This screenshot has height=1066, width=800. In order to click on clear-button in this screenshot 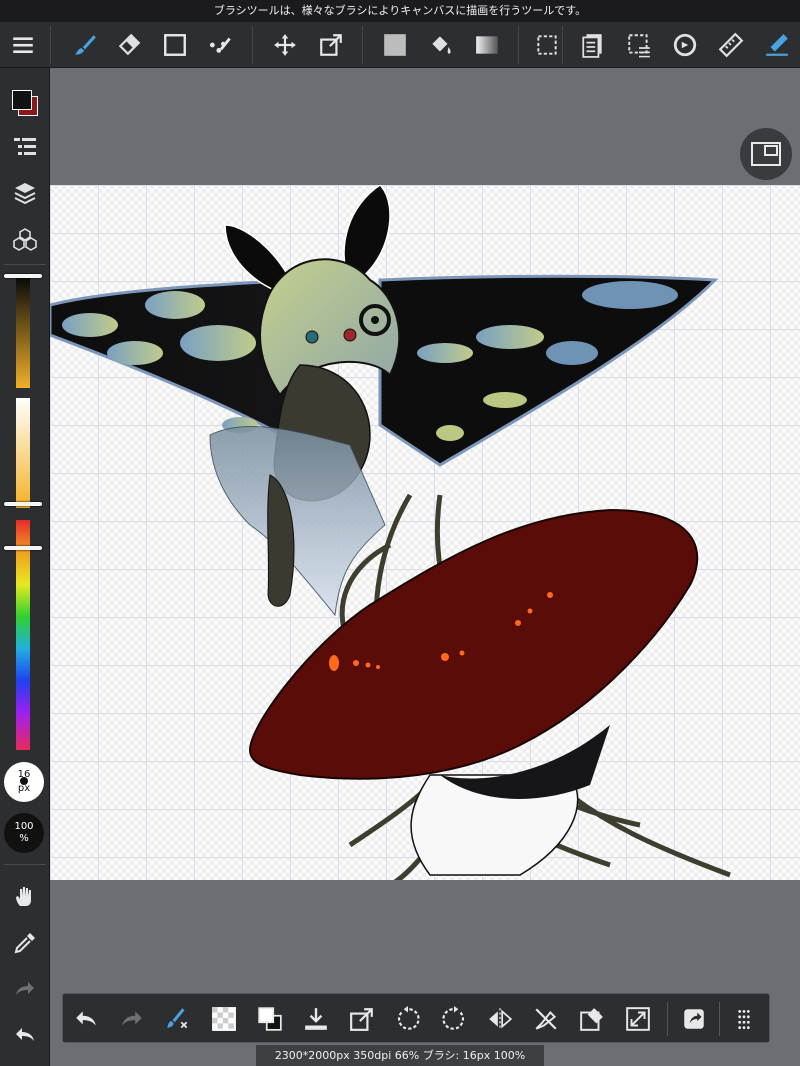, I will do `click(592, 1019)`.